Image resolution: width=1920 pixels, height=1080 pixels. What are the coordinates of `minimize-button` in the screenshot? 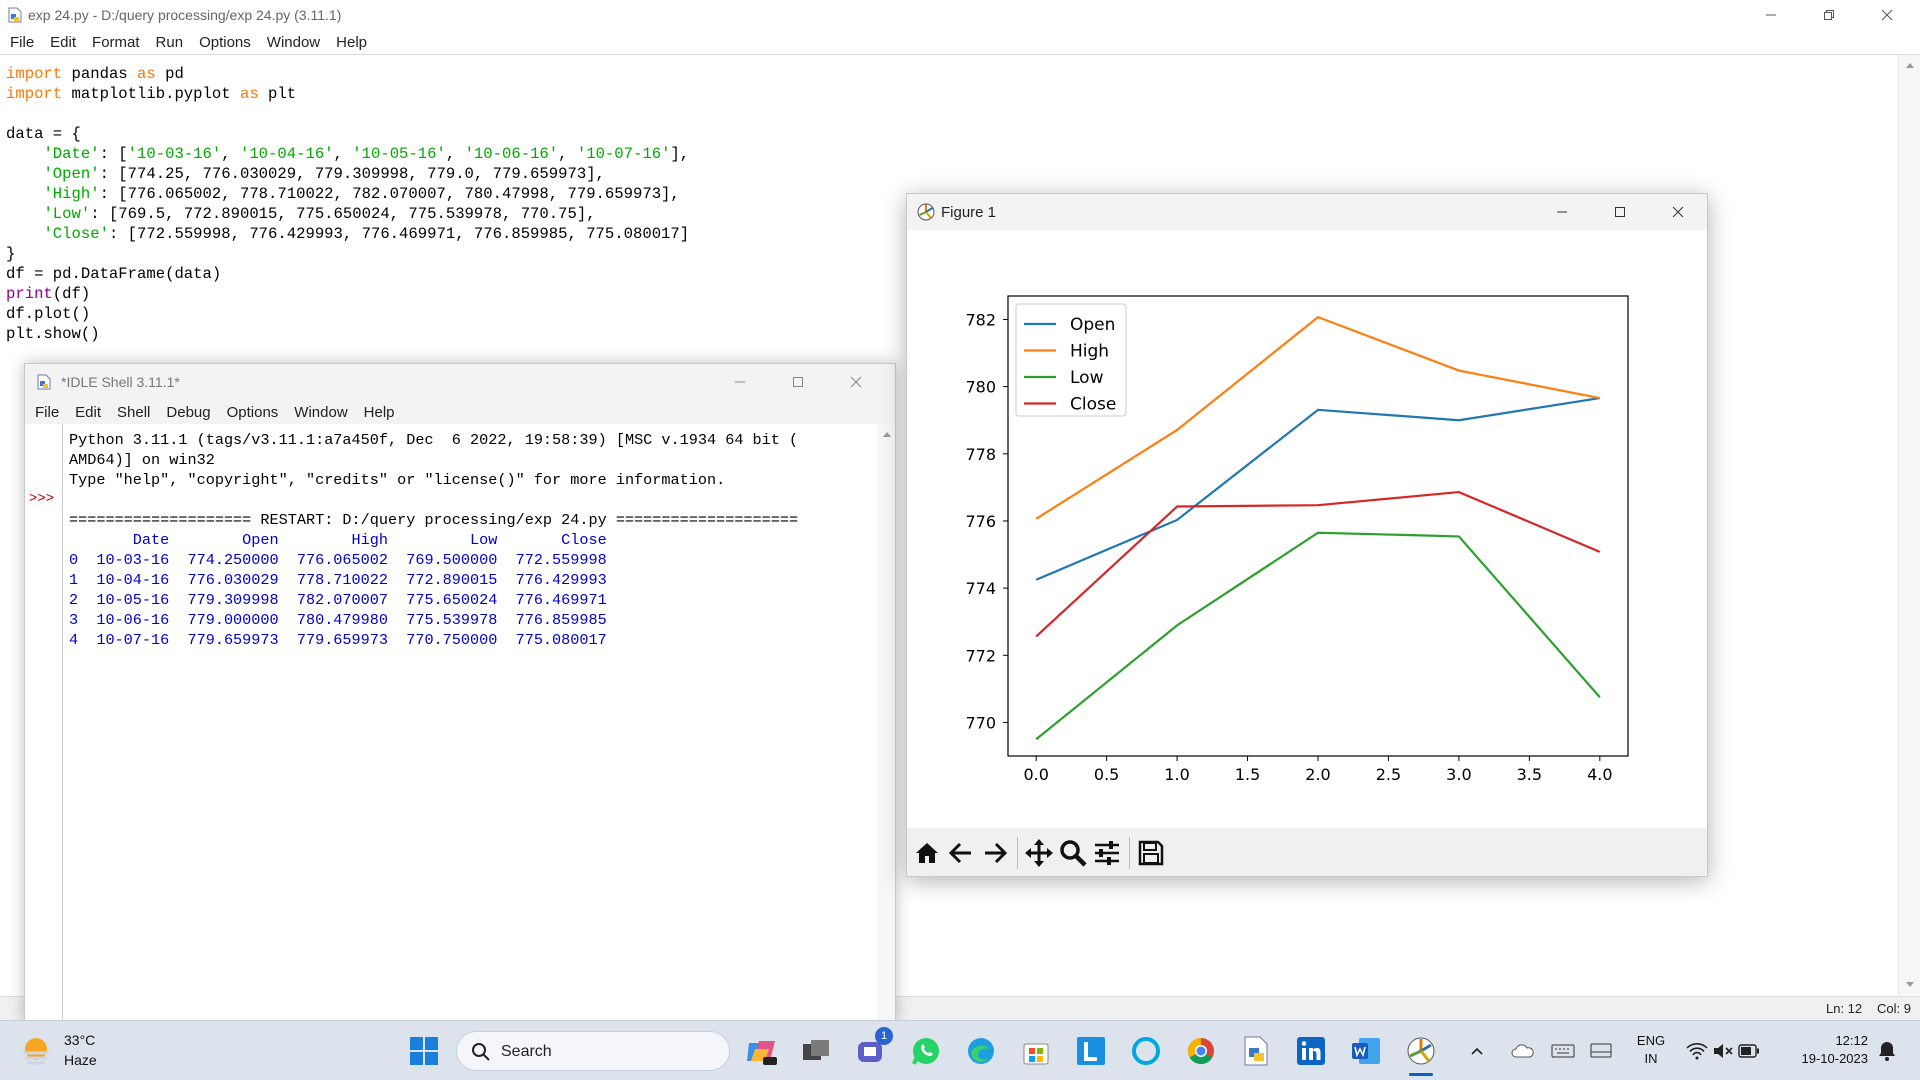 It's located at (1771, 15).